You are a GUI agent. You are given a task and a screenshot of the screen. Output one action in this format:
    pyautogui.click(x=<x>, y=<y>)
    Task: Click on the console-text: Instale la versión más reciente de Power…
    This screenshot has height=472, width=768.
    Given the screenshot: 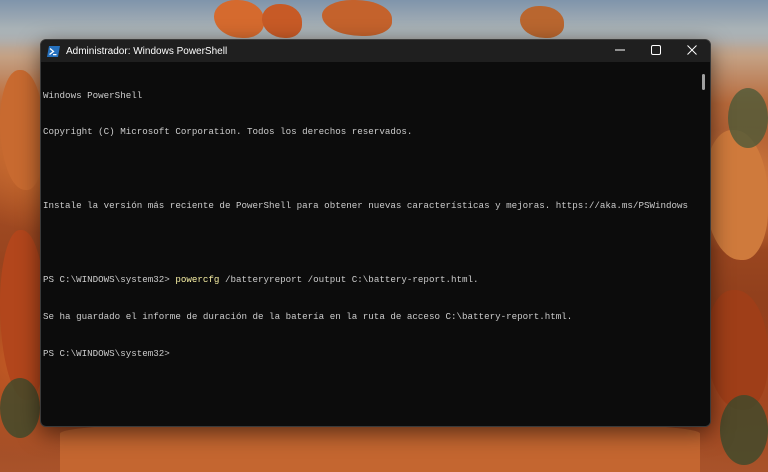 What is the action you would take?
    pyautogui.click(x=366, y=206)
    